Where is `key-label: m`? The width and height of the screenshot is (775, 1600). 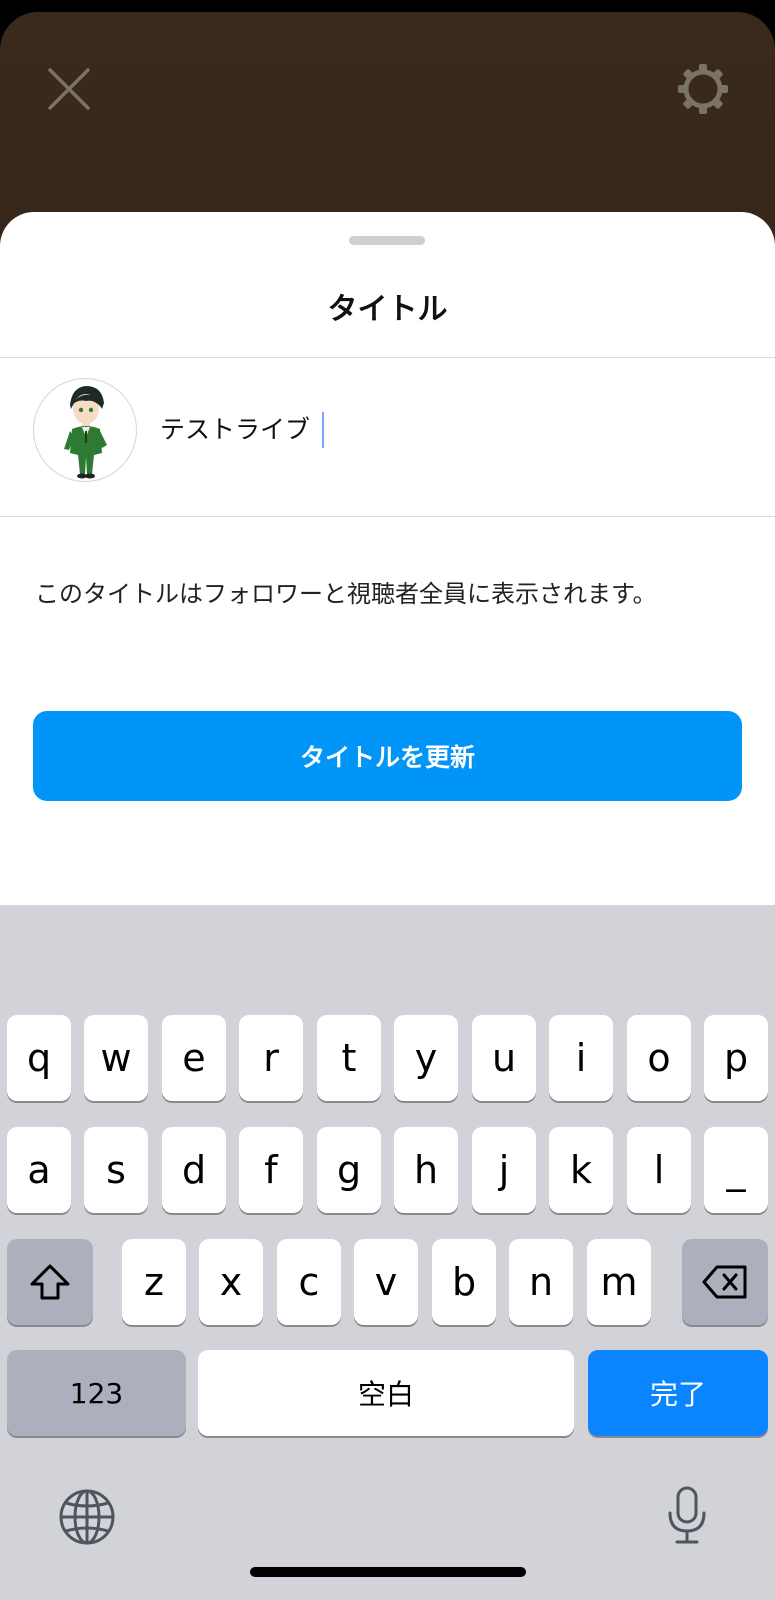 key-label: m is located at coordinates (619, 1282).